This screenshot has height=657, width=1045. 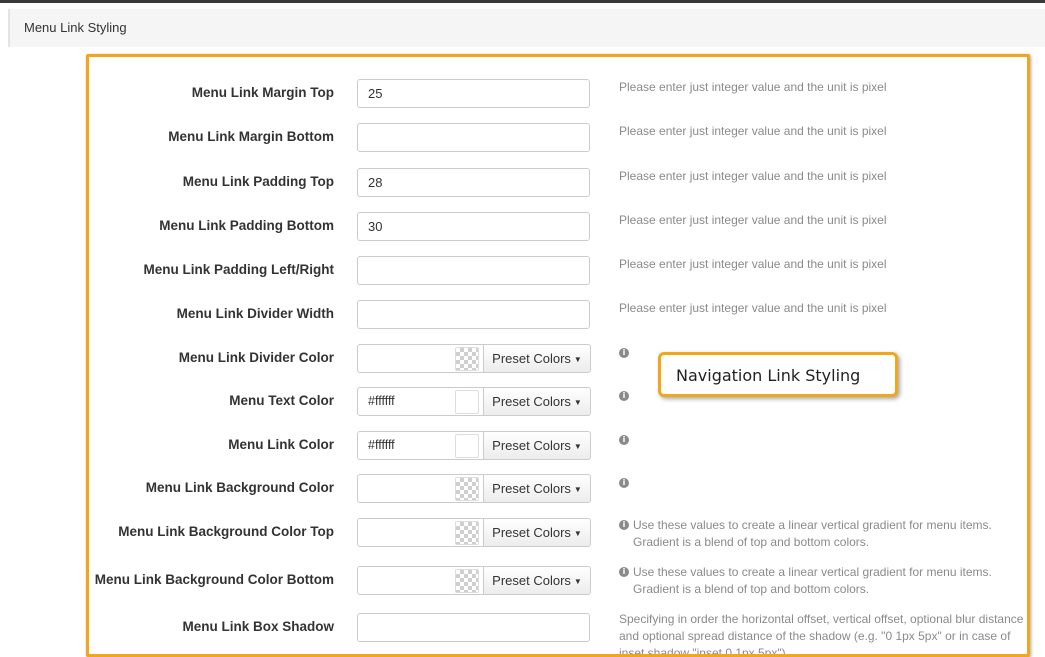 I want to click on text-color-preset-button: Preset Colors ▼, so click(x=537, y=401).